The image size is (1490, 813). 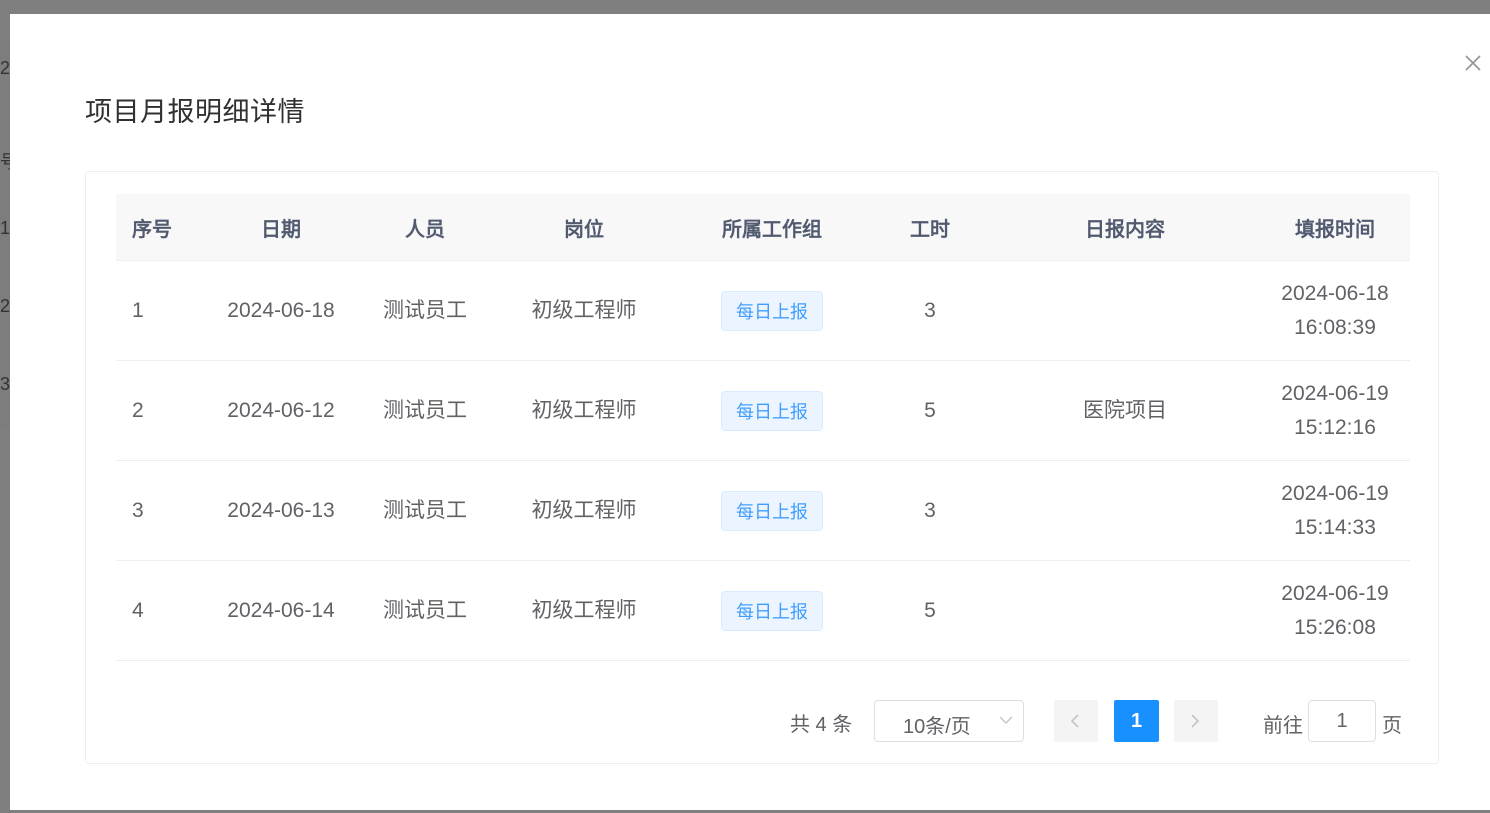 I want to click on cell-index: 3, so click(x=161, y=510).